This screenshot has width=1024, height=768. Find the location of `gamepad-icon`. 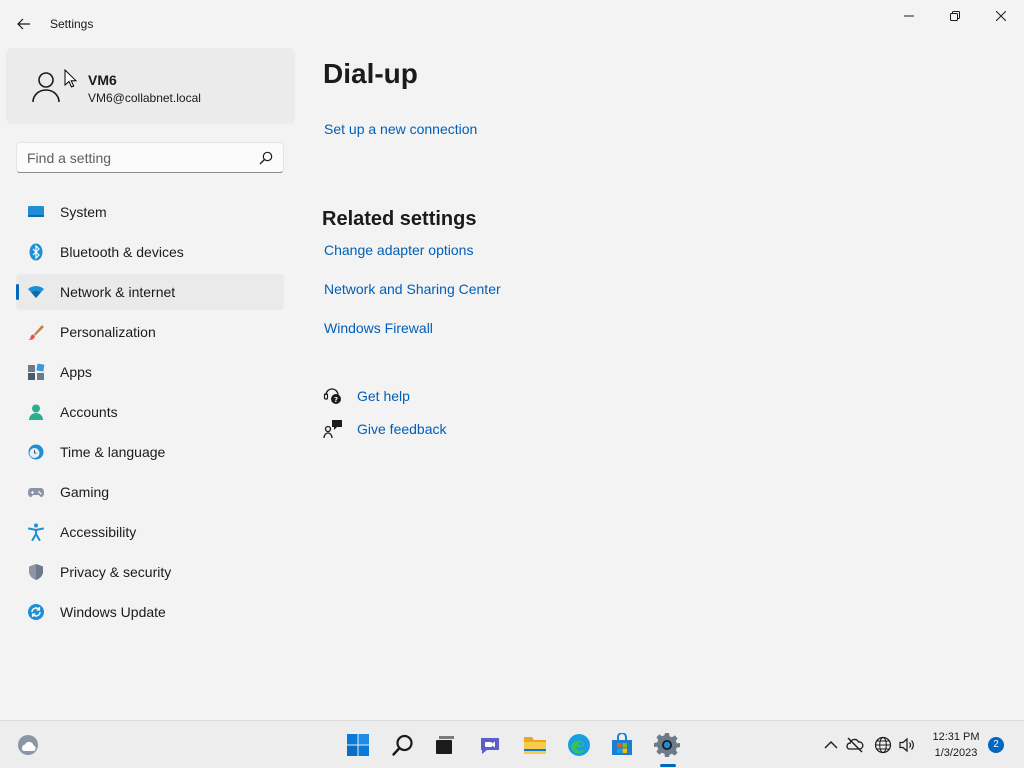

gamepad-icon is located at coordinates (36, 492).